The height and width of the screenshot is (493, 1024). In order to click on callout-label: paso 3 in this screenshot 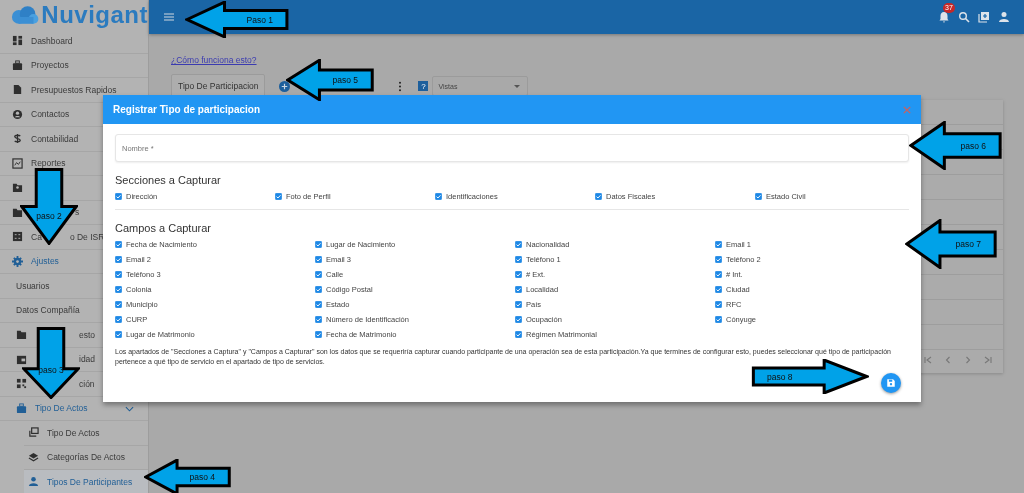, I will do `click(51, 370)`.